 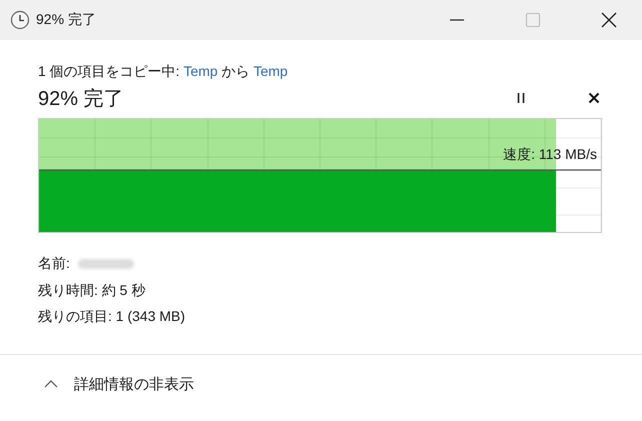 I want to click on copy-status-text: 1 個の項目をコピー中: Temp から Temp, so click(x=163, y=71).